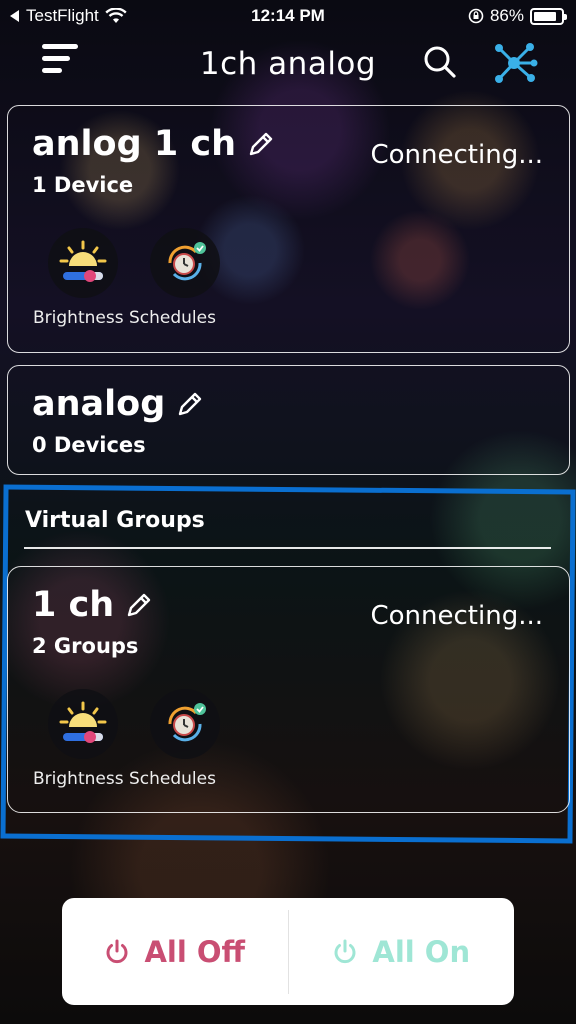 Image resolution: width=576 pixels, height=1024 pixels. What do you see at coordinates (288, 17) in the screenshot?
I see `status-bar: TestFlight 12:14 PM 86%` at bounding box center [288, 17].